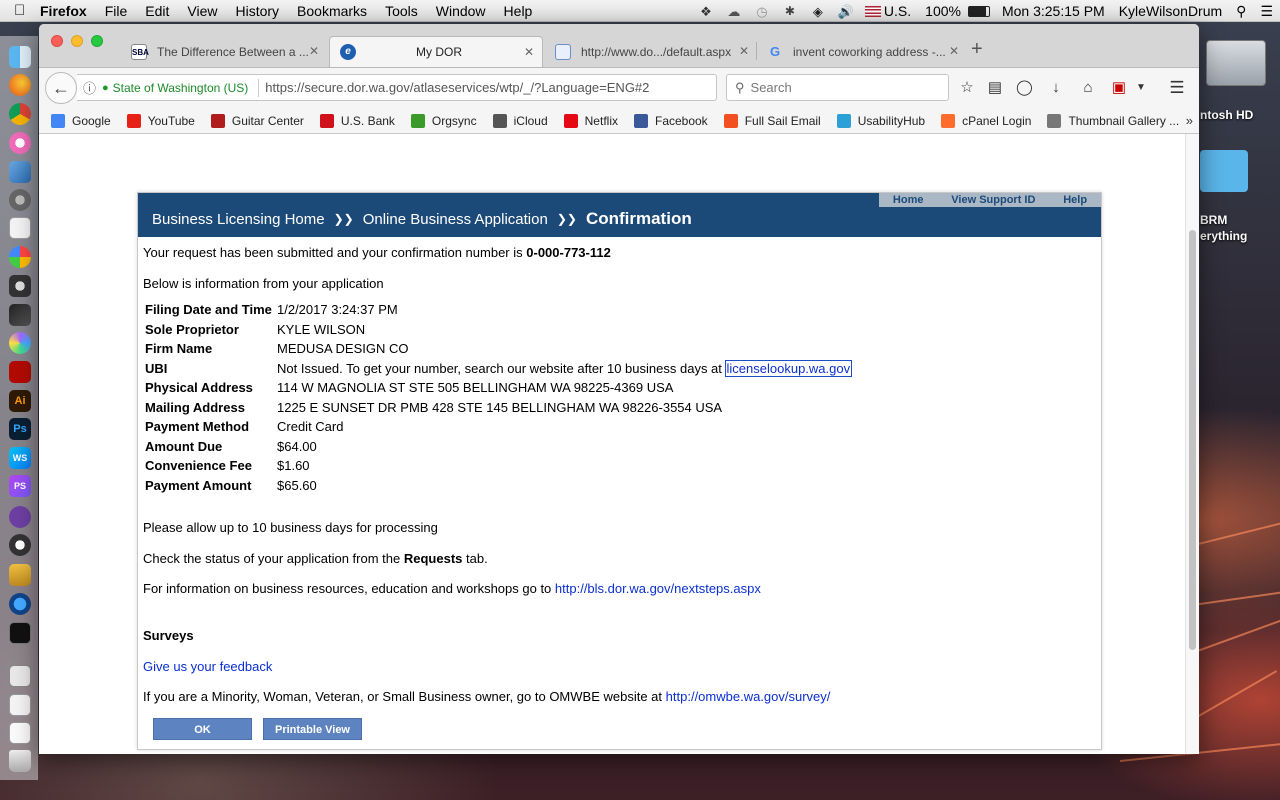 The image size is (1280, 800). I want to click on documents-stack-dock-icon, so click(20, 705).